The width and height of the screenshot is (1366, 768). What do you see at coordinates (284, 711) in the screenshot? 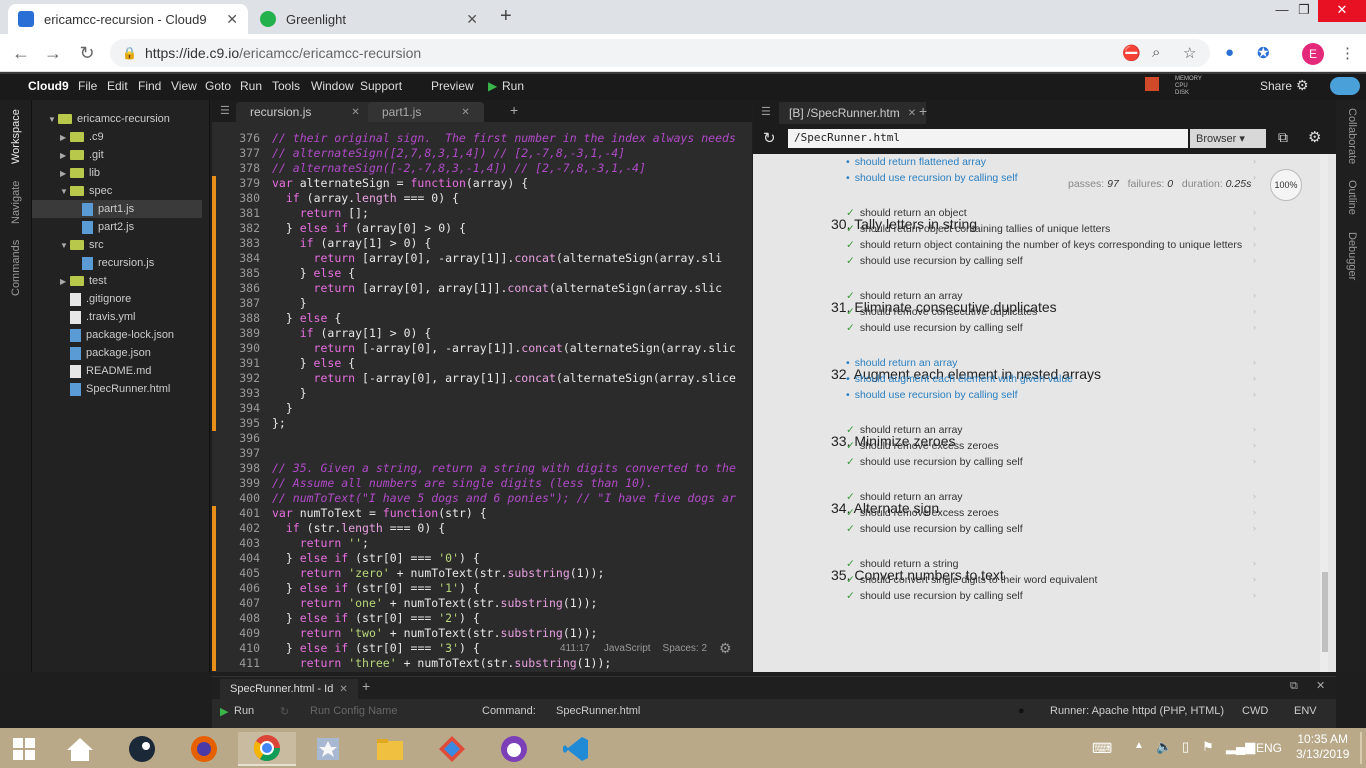
I see `restart-icon: ↻` at bounding box center [284, 711].